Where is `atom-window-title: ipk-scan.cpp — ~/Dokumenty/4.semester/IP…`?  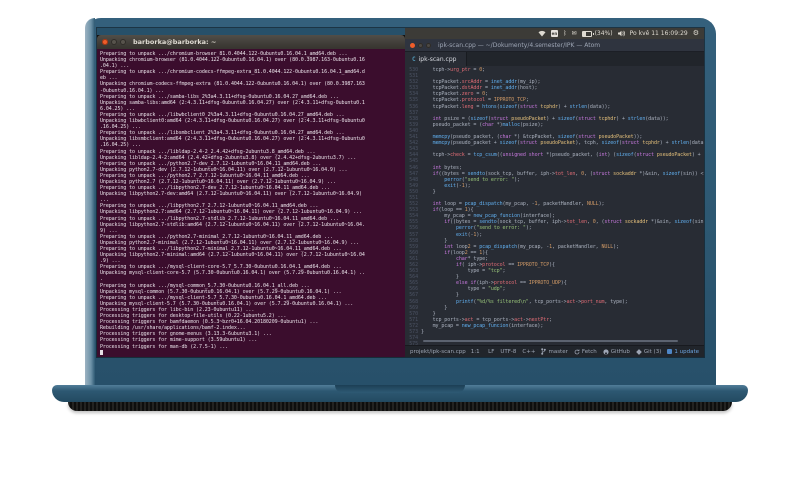
atom-window-title: ipk-scan.cpp — ~/Dokumenty/4.semester/IP… is located at coordinates (519, 45).